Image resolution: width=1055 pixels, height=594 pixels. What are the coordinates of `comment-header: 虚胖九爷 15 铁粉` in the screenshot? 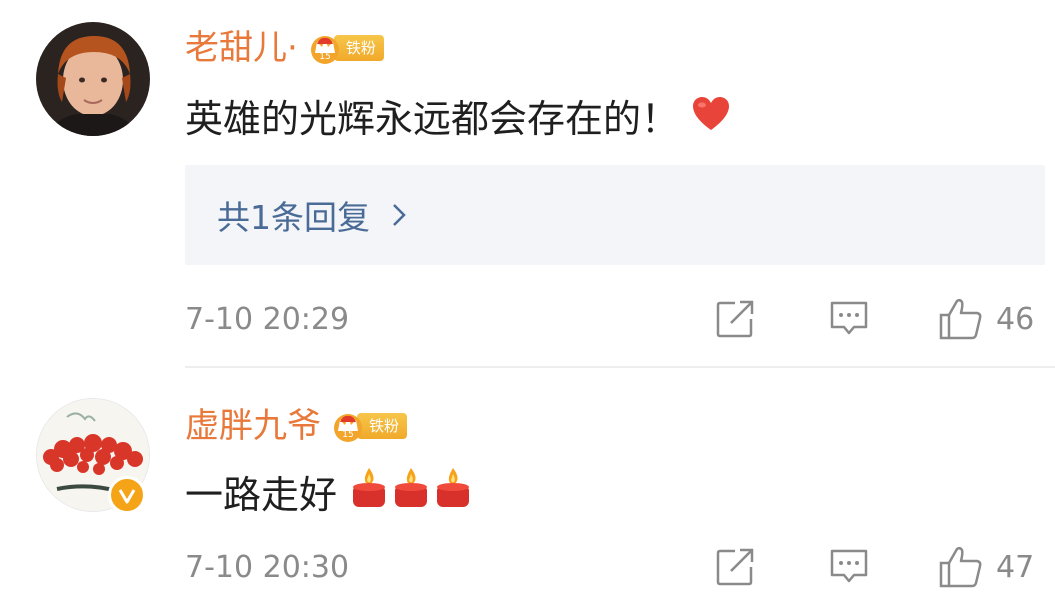 It's located at (296, 426).